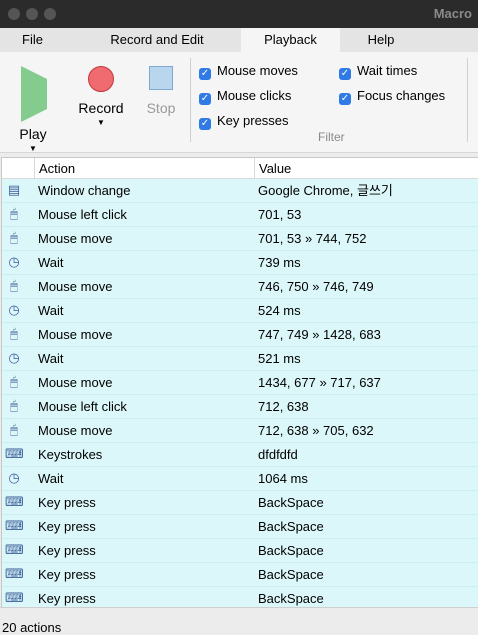 The width and height of the screenshot is (478, 635). I want to click on table-row: ◷ Wait 739 ms, so click(240, 263).